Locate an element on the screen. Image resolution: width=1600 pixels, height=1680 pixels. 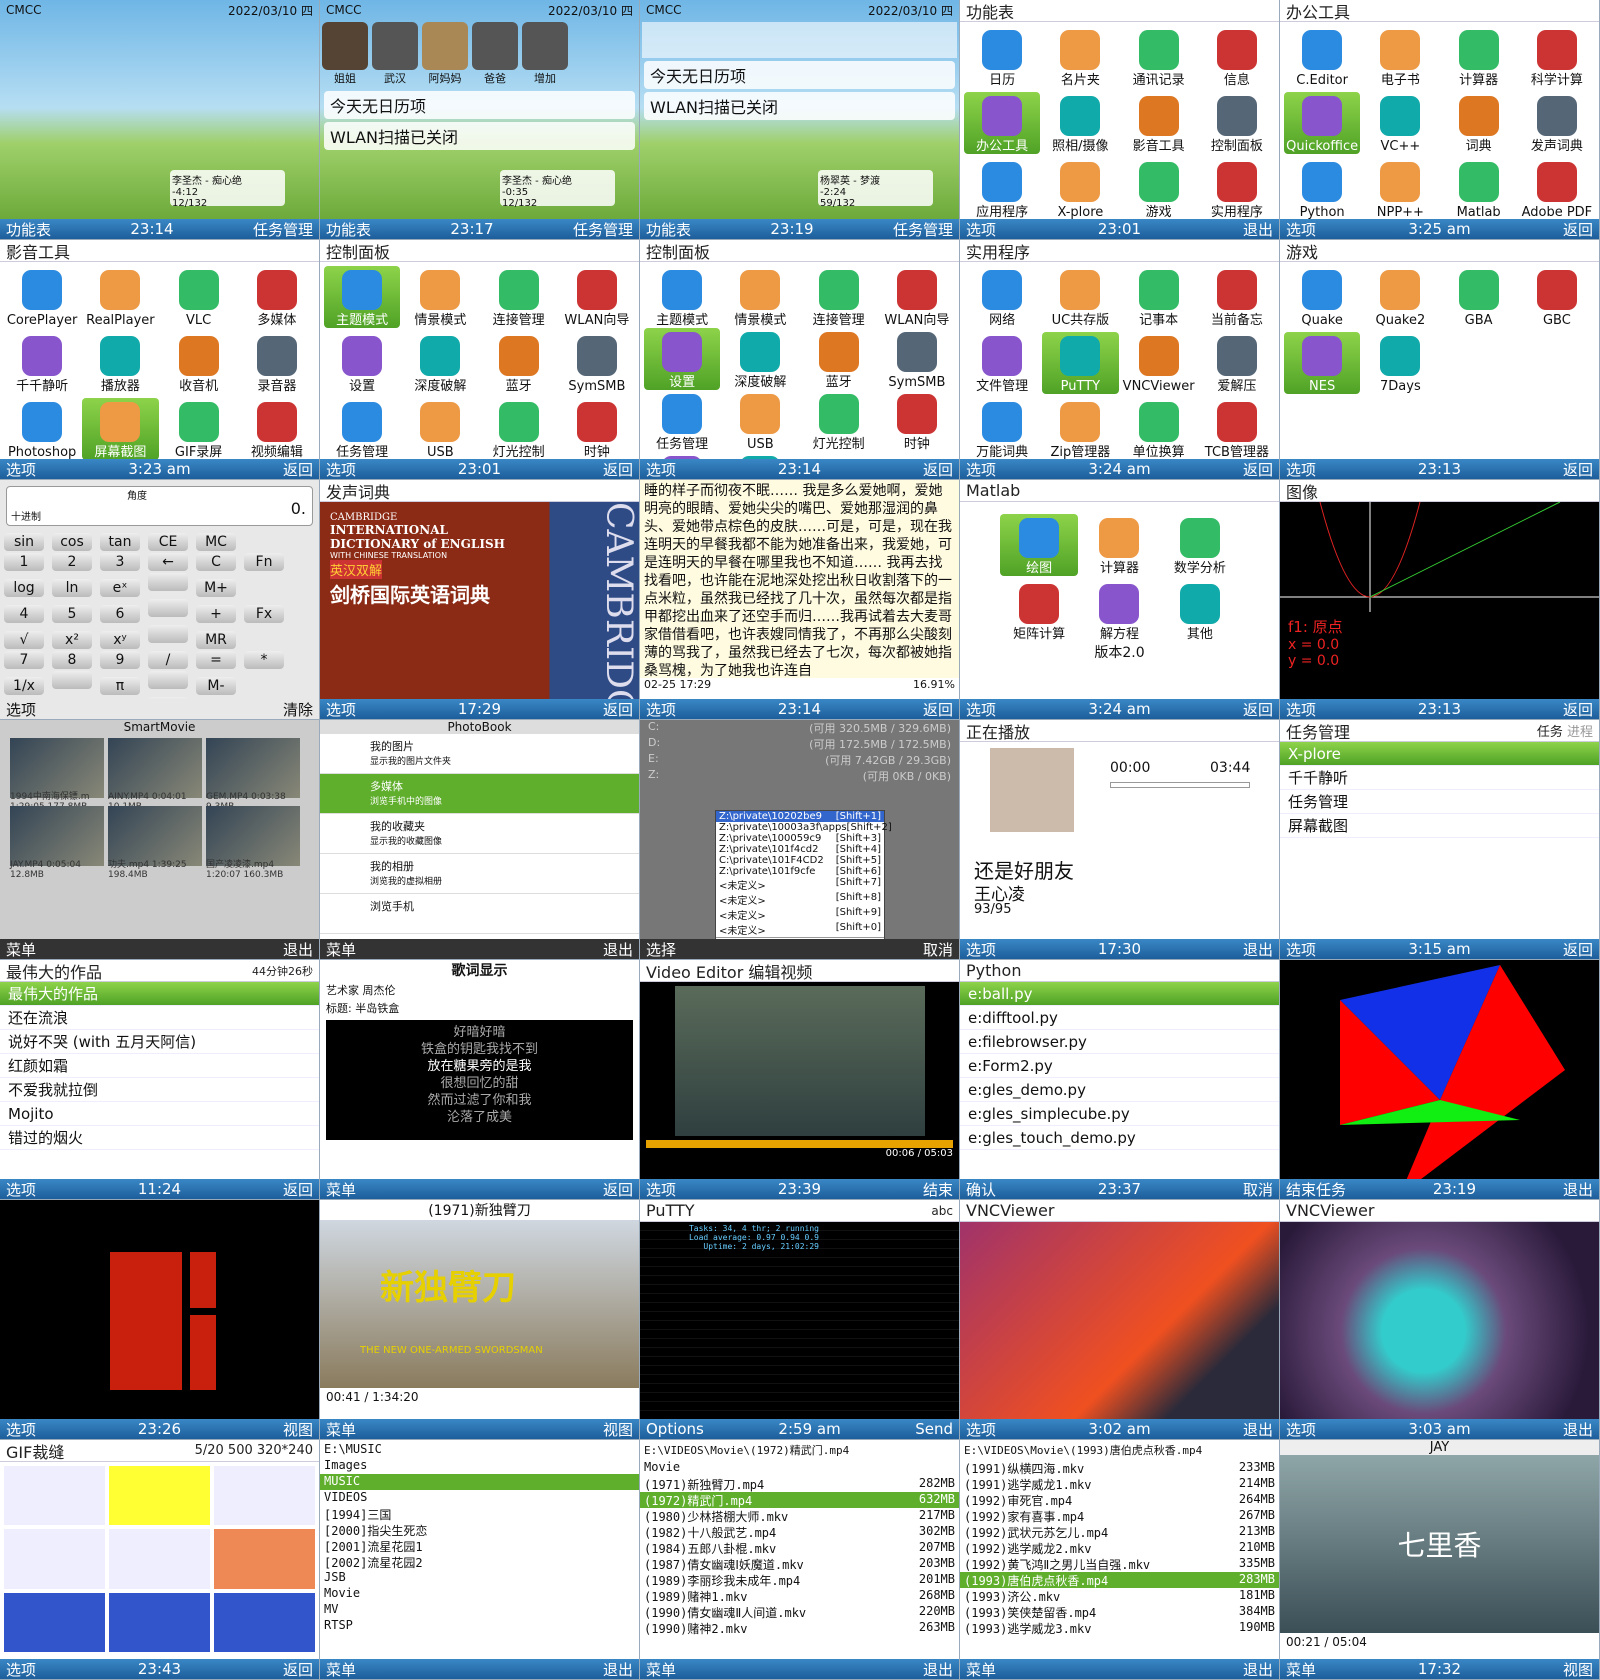
app-icon-item: 数学分析 is located at coordinates (1200, 545).